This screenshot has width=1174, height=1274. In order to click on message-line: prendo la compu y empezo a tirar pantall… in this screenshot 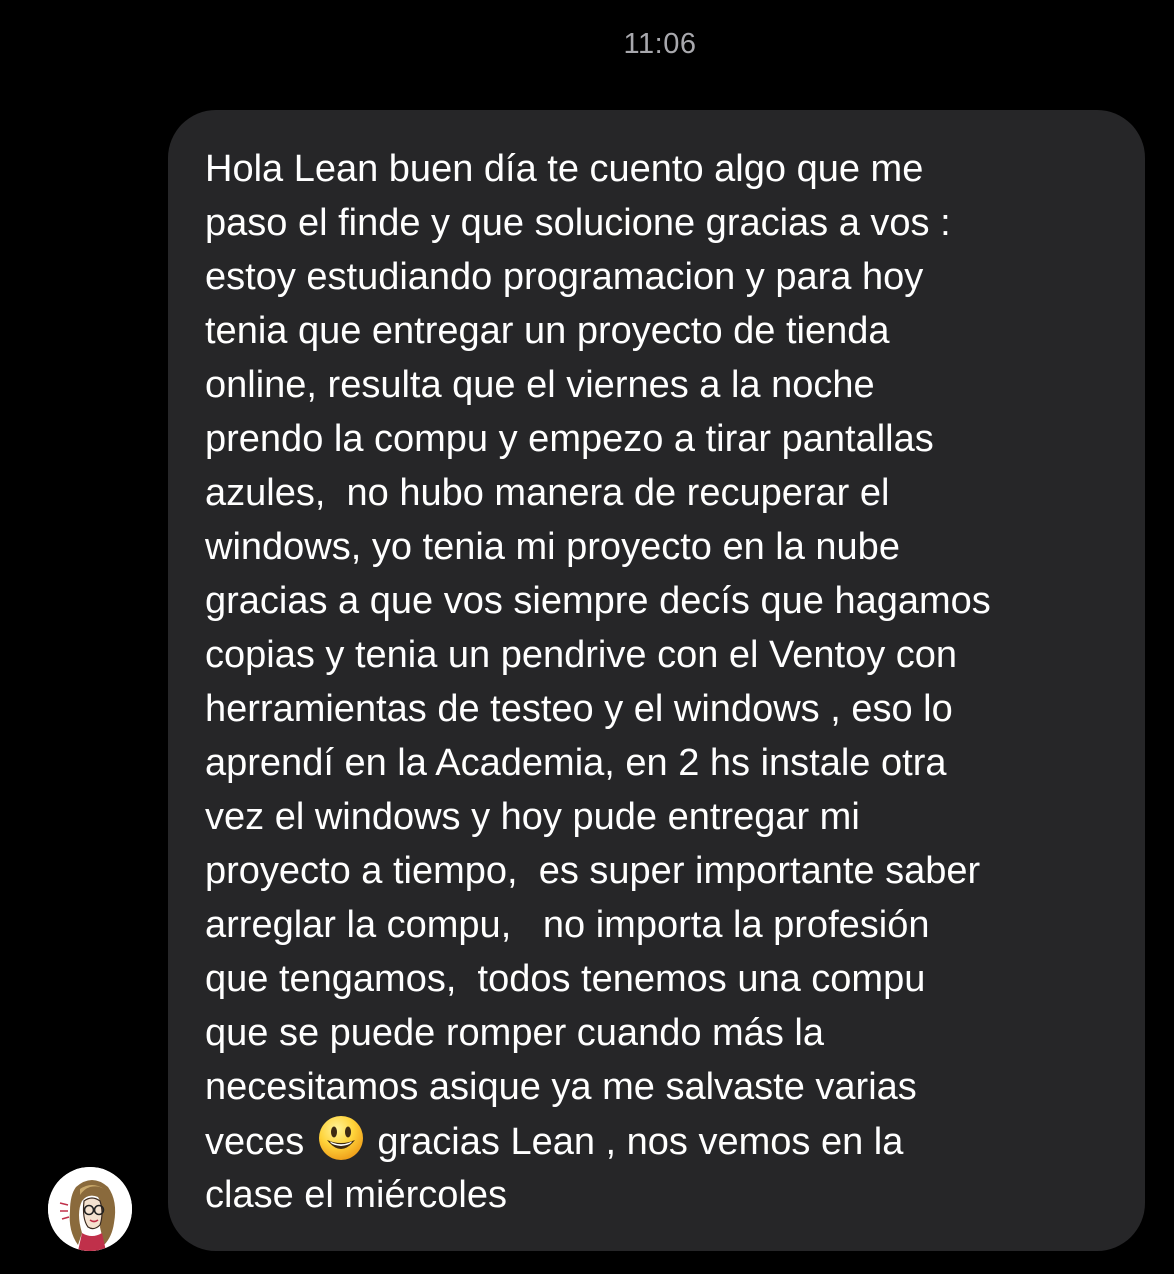, I will do `click(569, 439)`.